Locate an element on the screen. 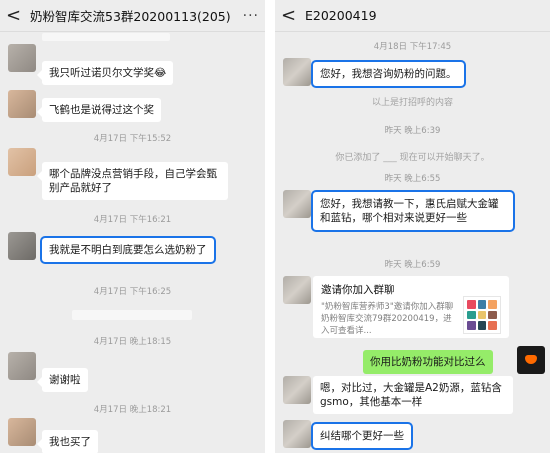 This screenshot has width=550, height=453. timestamp: 4月17日 下午15:52 is located at coordinates (132, 139).